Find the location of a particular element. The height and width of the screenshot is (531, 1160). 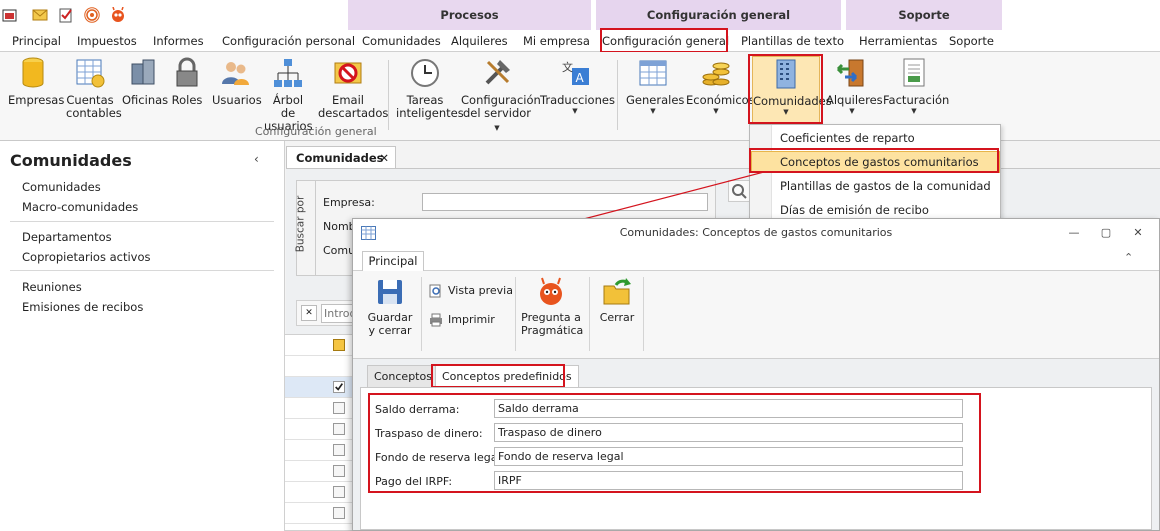

highlight-tab-box is located at coordinates (664, 40).